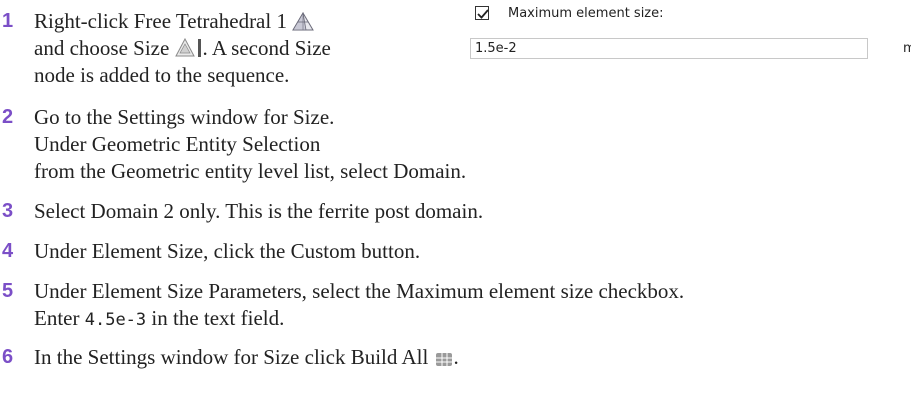  Describe the element at coordinates (907, 48) in the screenshot. I see `unit-label: m` at that location.